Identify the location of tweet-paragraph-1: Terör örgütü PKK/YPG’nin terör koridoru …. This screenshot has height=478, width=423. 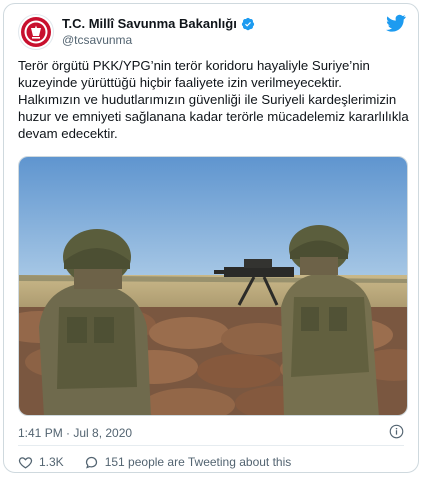
(194, 74).